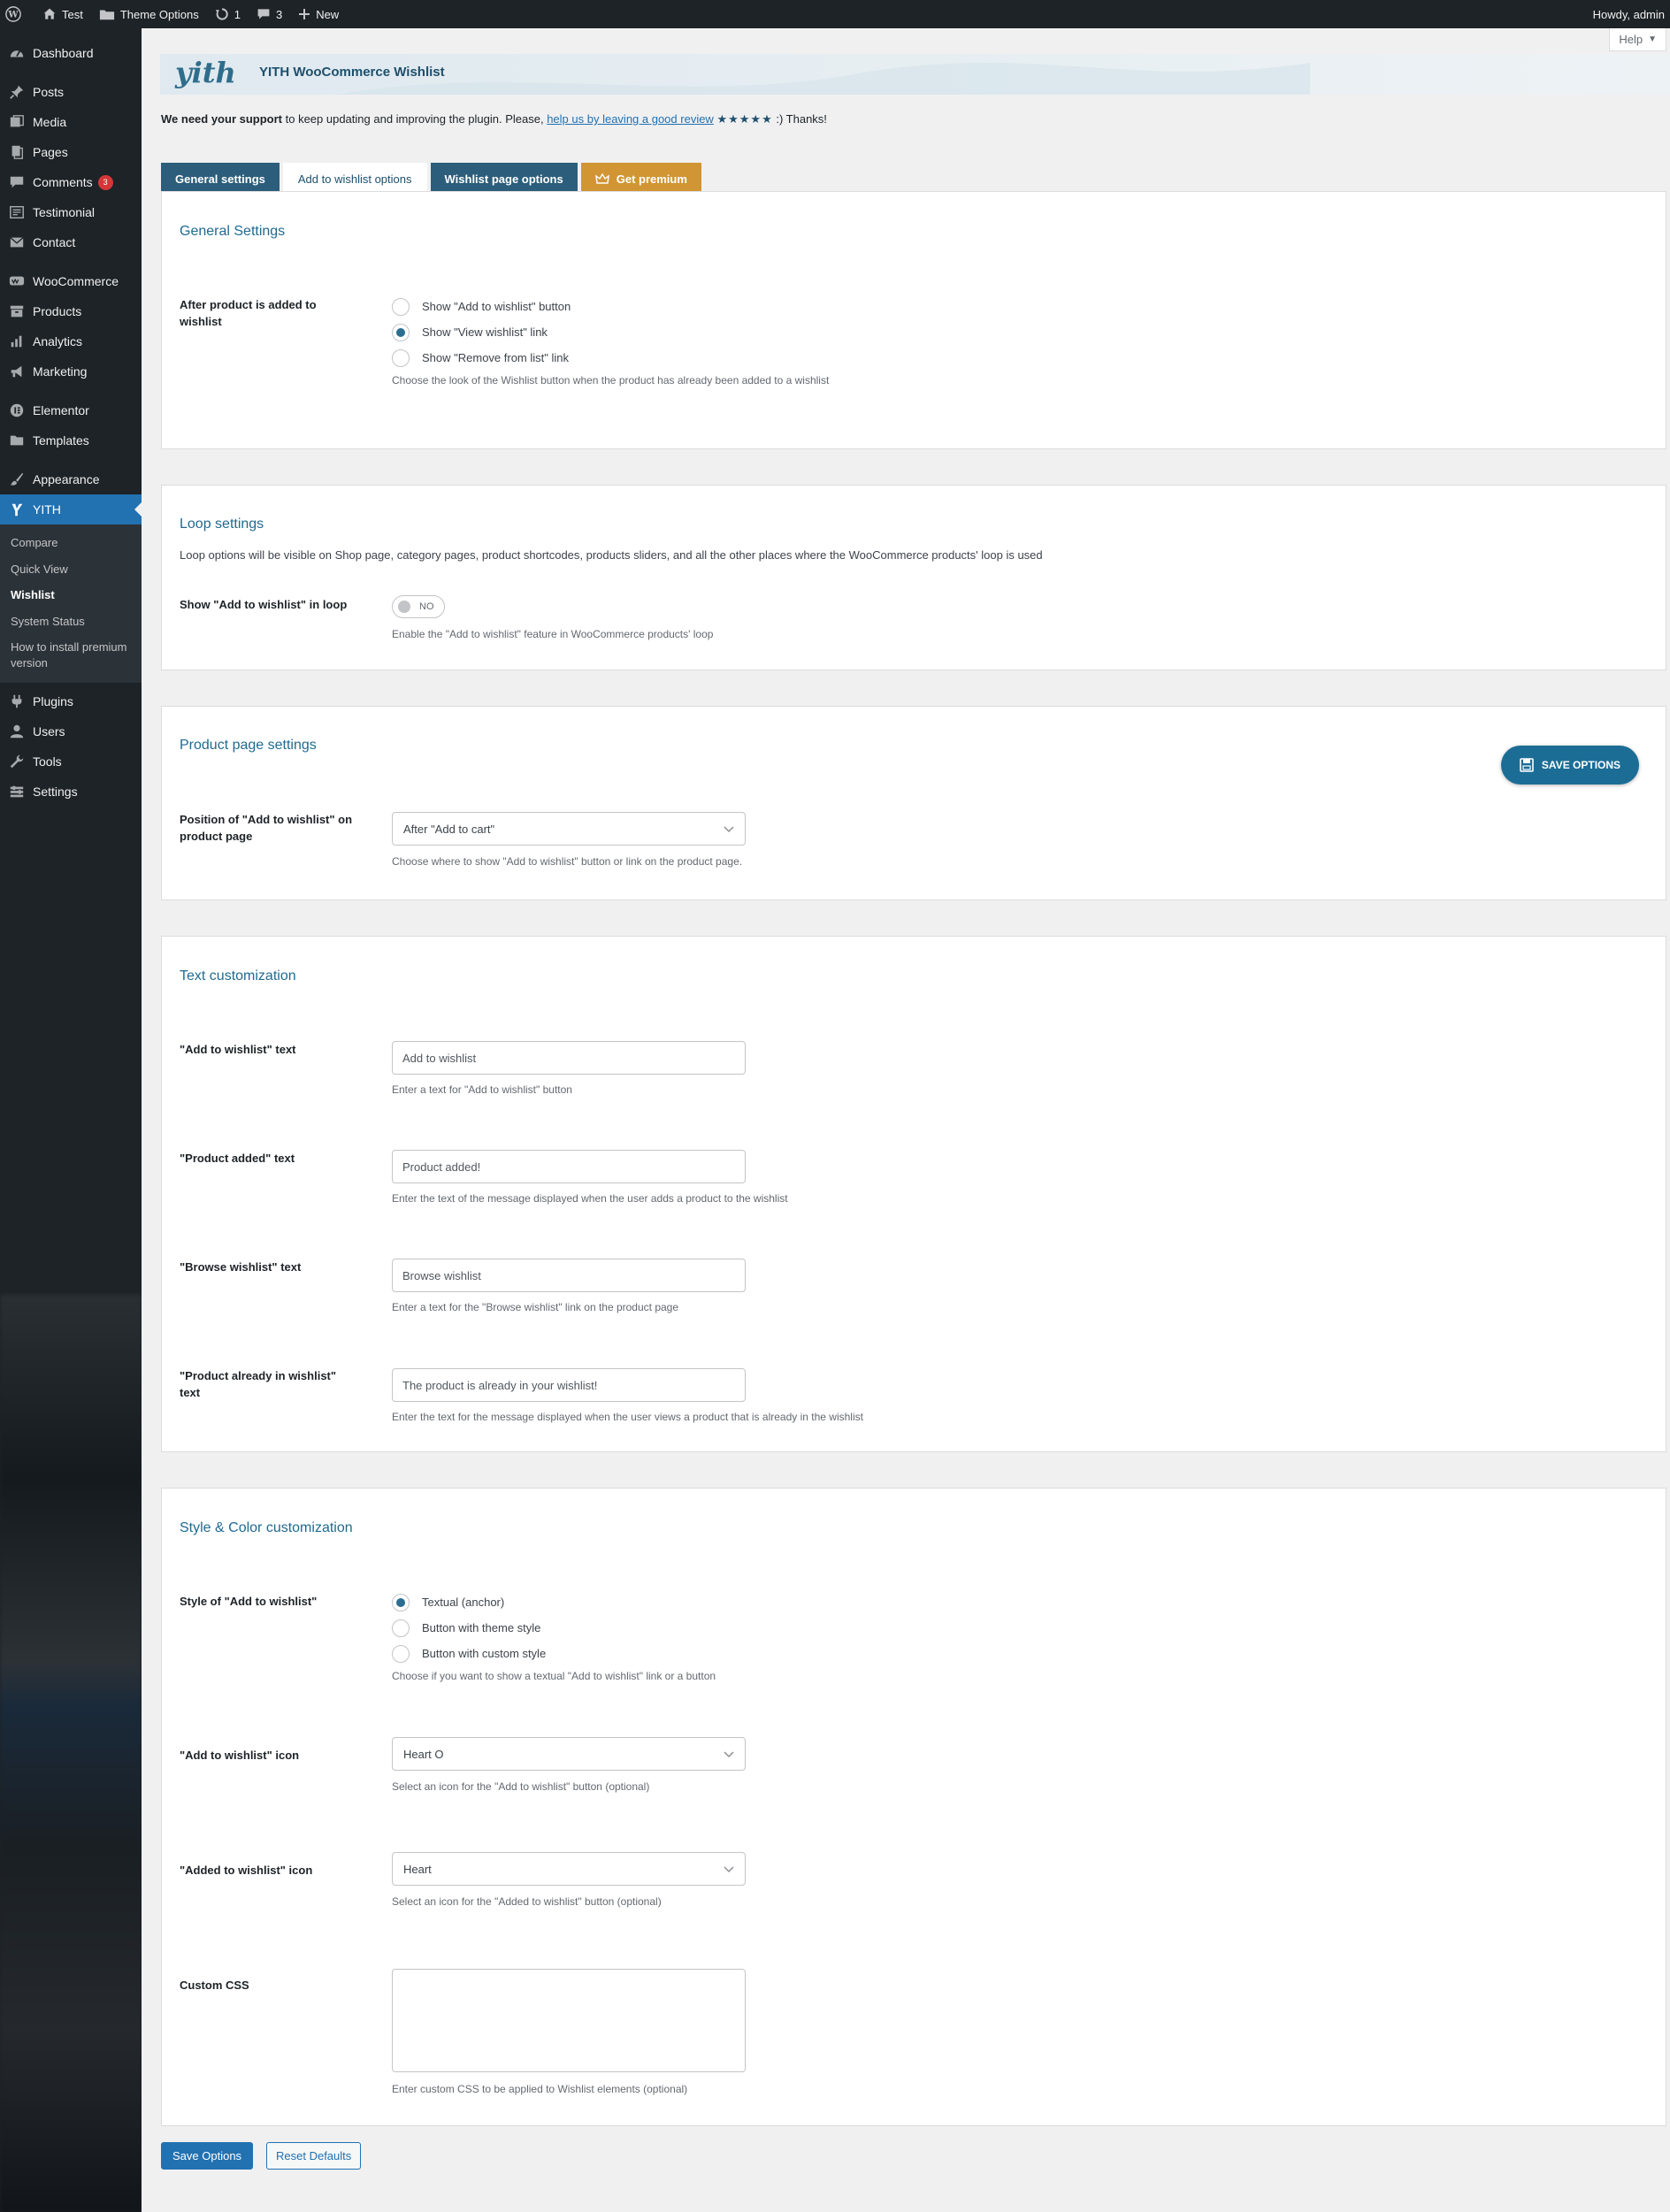 This screenshot has height=2212, width=1670. I want to click on radio-option-theme-button: Button with theme style, so click(554, 1628).